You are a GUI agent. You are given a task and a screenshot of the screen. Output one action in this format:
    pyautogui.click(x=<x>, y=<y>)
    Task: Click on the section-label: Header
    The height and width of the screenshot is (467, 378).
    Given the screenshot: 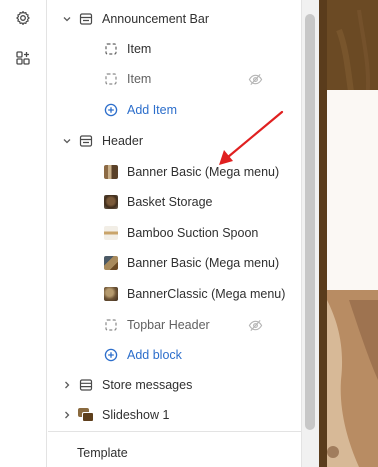 What is the action you would take?
    pyautogui.click(x=122, y=141)
    